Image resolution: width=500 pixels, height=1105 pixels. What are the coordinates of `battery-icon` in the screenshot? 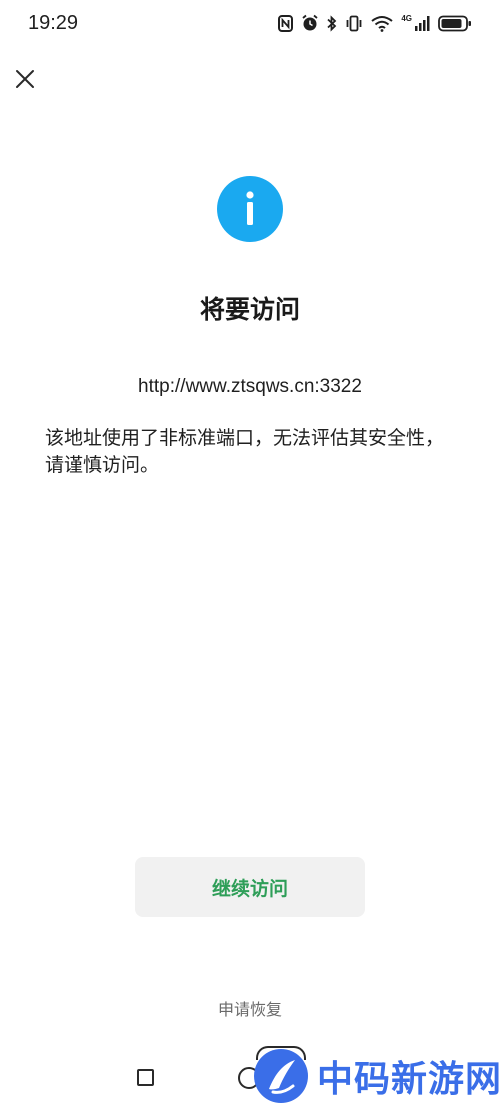 It's located at (454, 23).